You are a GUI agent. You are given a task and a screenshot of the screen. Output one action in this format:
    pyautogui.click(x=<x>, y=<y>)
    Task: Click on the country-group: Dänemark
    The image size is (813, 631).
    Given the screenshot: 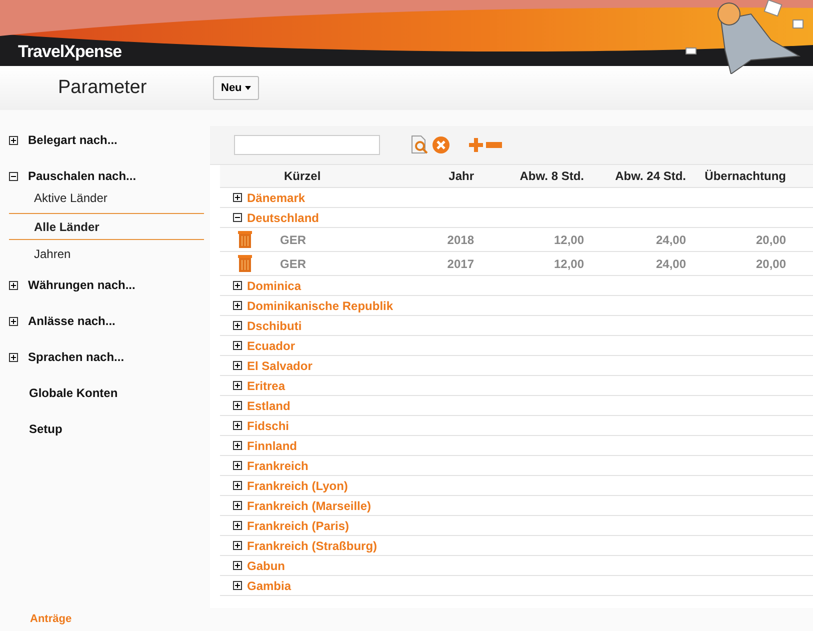 What is the action you would take?
    pyautogui.click(x=276, y=197)
    